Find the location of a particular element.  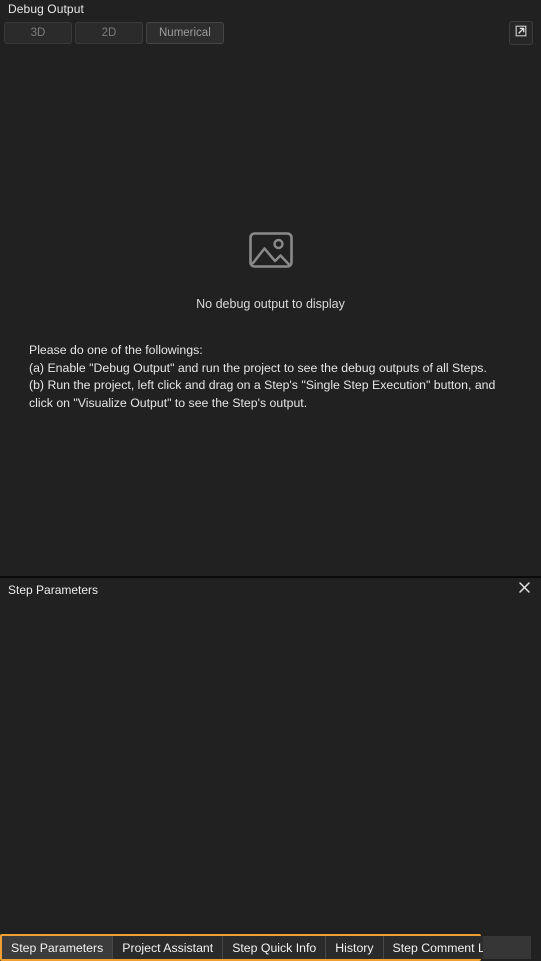

view-mode-2d-button: 2D is located at coordinates (109, 33).